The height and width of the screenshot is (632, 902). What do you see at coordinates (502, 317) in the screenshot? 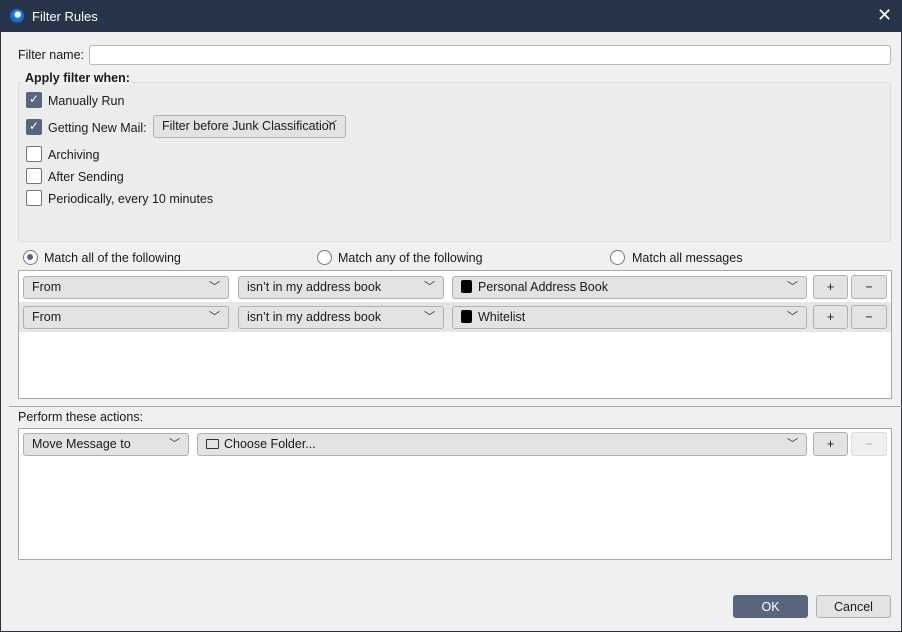
I see `condition-value: Whitelist` at bounding box center [502, 317].